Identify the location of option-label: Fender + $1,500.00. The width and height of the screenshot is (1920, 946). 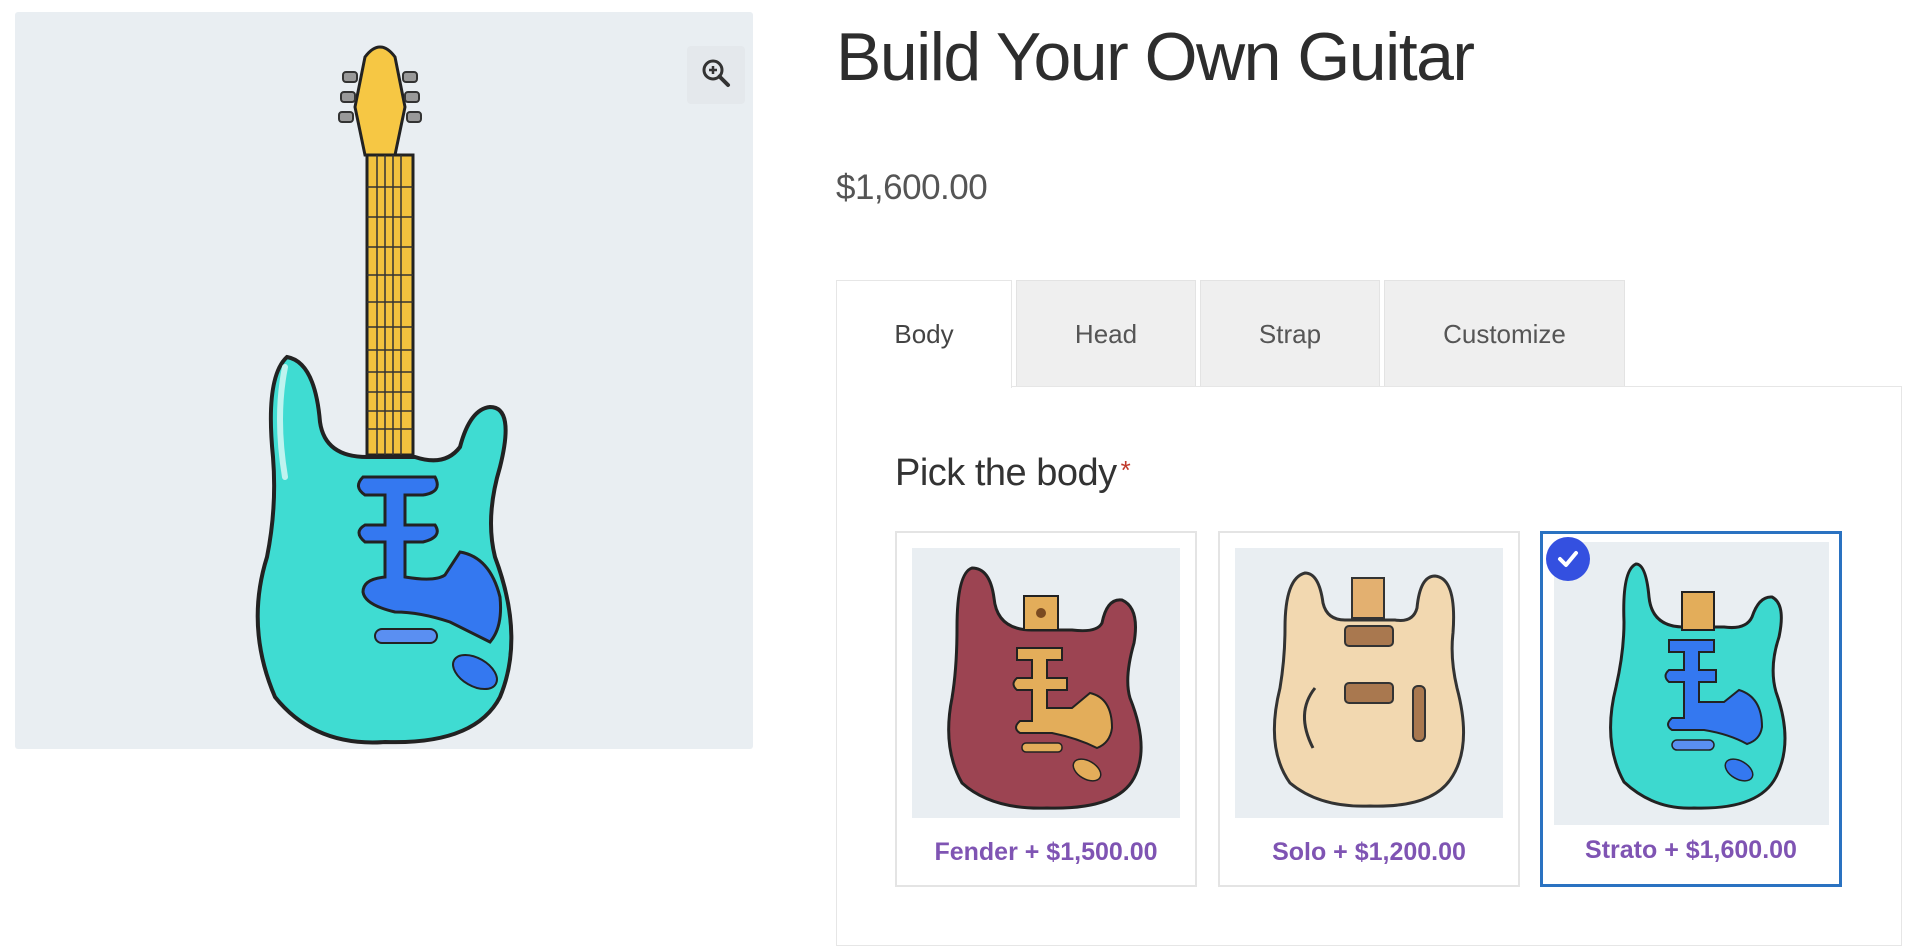
(1046, 852).